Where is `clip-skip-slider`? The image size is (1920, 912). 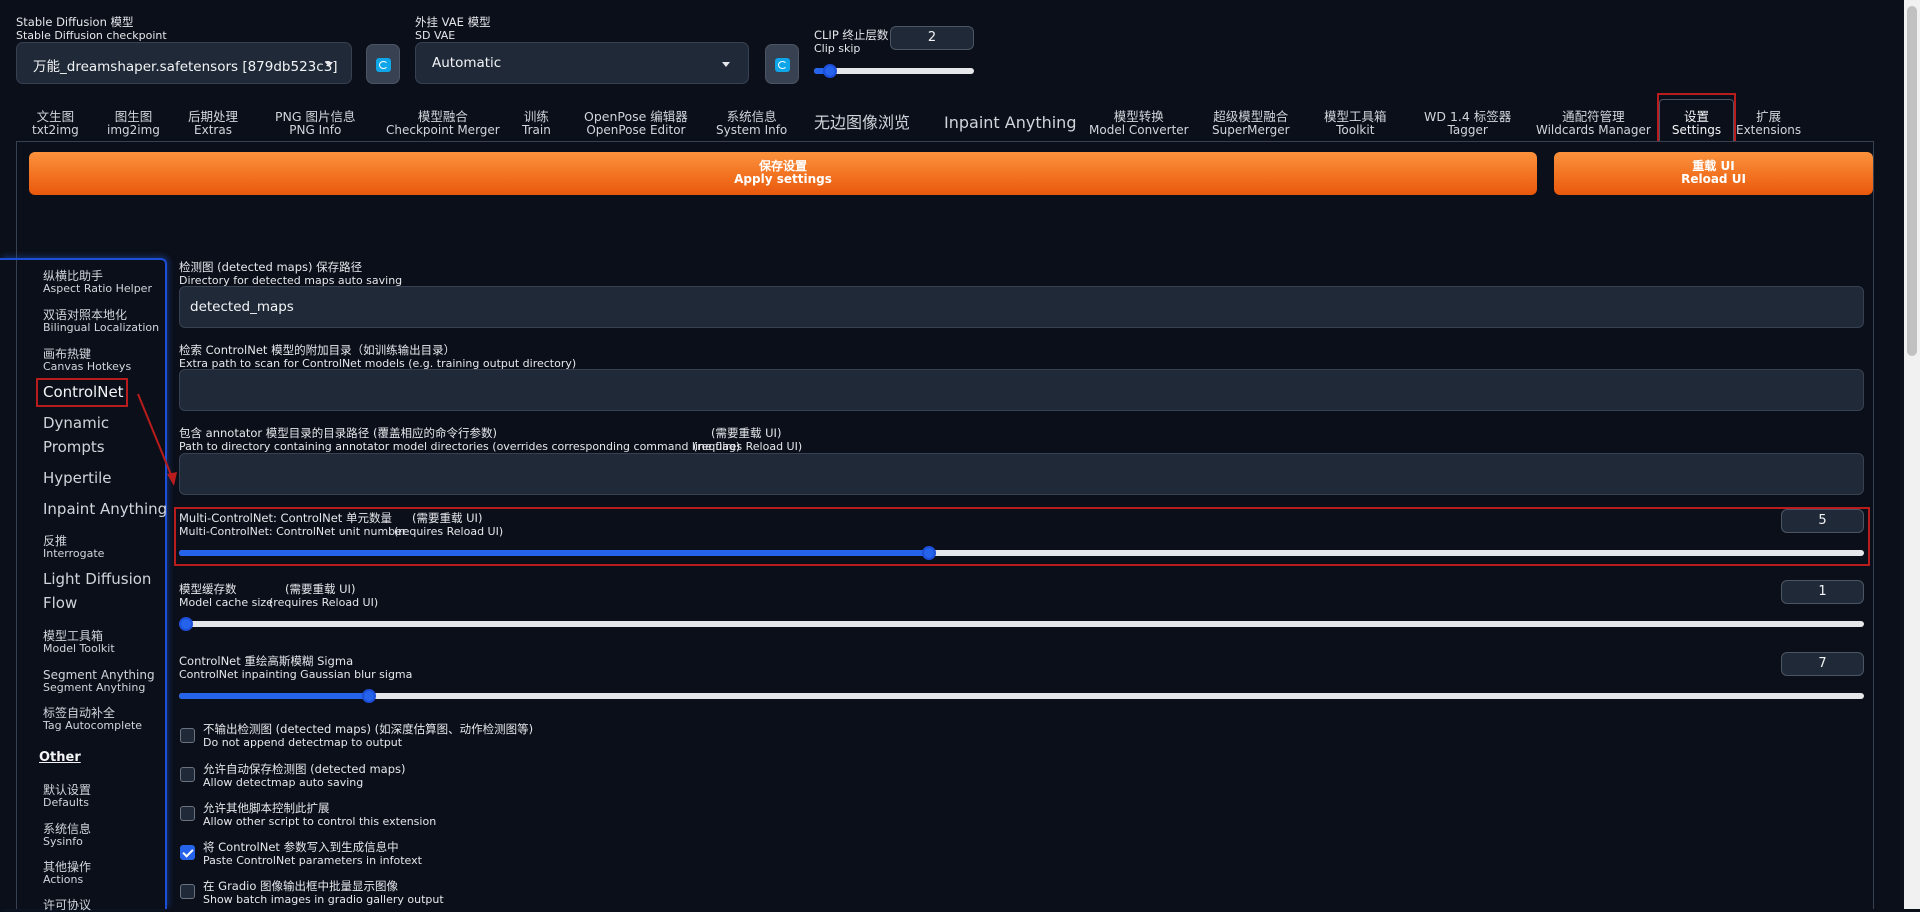
clip-skip-slider is located at coordinates (894, 71).